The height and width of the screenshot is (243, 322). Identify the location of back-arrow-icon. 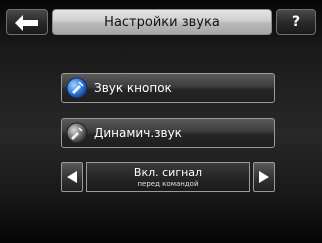
(26, 23).